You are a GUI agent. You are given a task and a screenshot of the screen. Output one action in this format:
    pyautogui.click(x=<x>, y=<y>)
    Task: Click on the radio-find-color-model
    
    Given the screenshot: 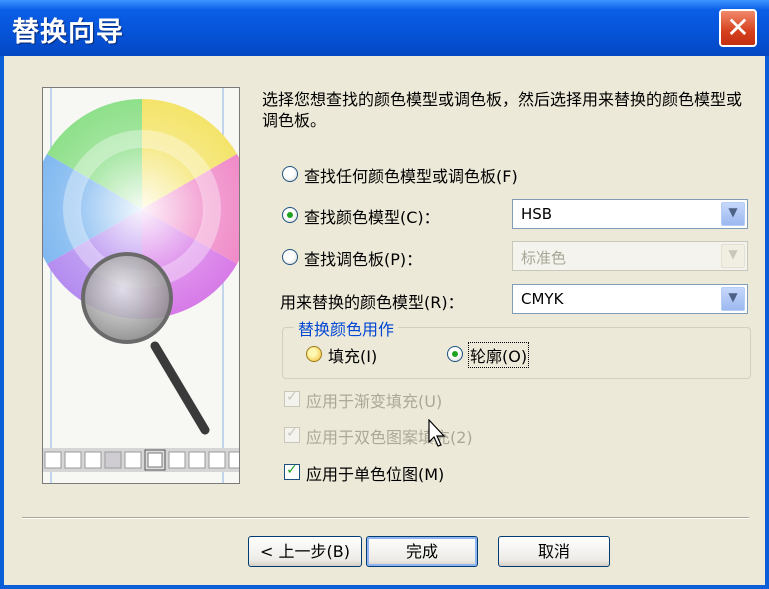 What is the action you would take?
    pyautogui.click(x=290, y=215)
    